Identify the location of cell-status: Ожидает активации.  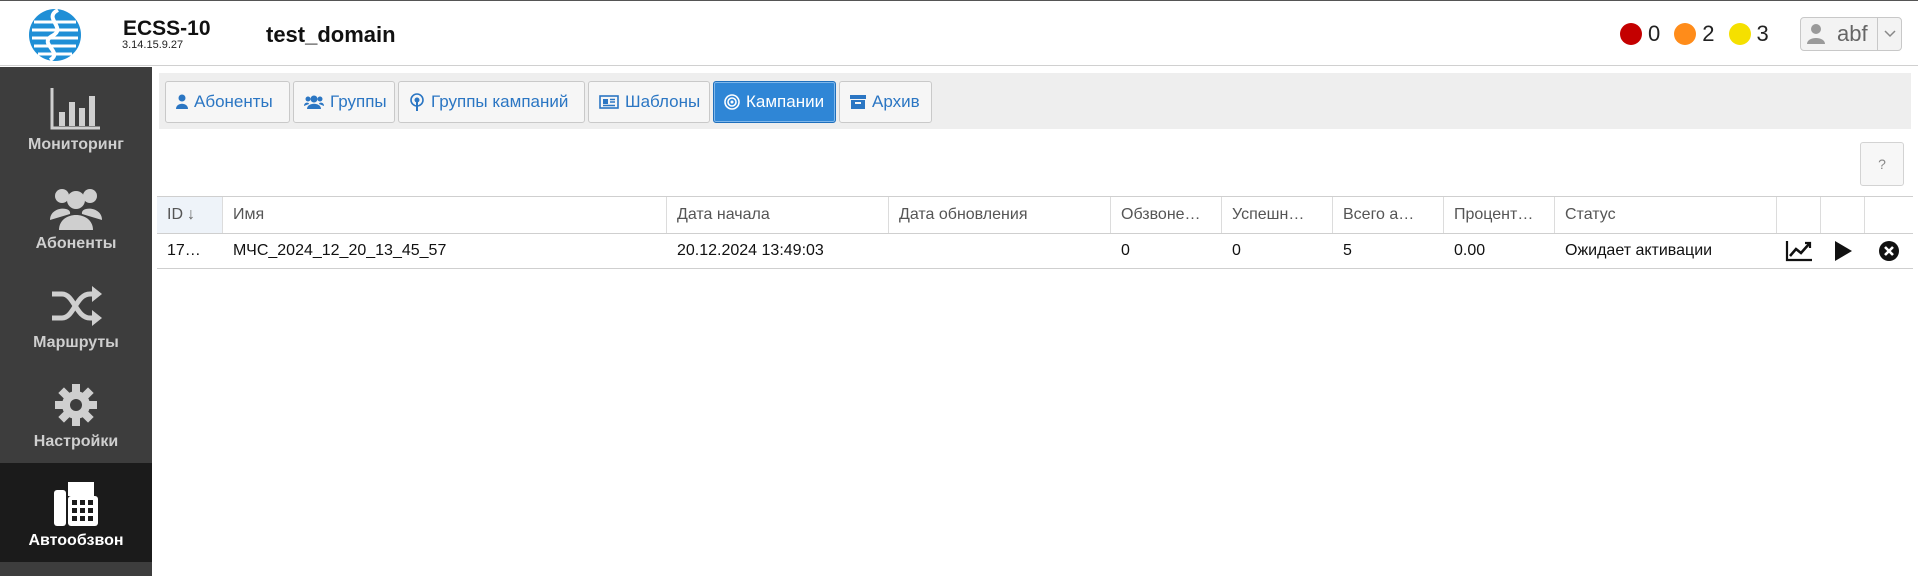
(1639, 250).